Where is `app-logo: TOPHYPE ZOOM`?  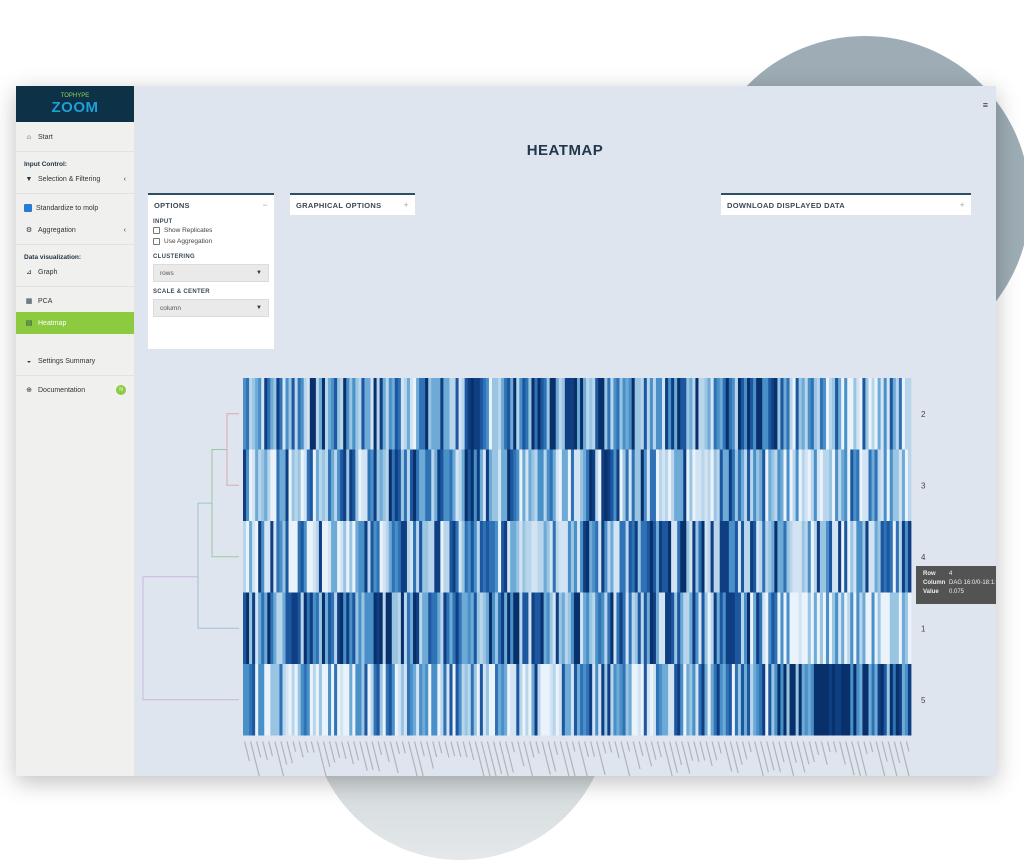
app-logo: TOPHYPE ZOOM is located at coordinates (75, 104).